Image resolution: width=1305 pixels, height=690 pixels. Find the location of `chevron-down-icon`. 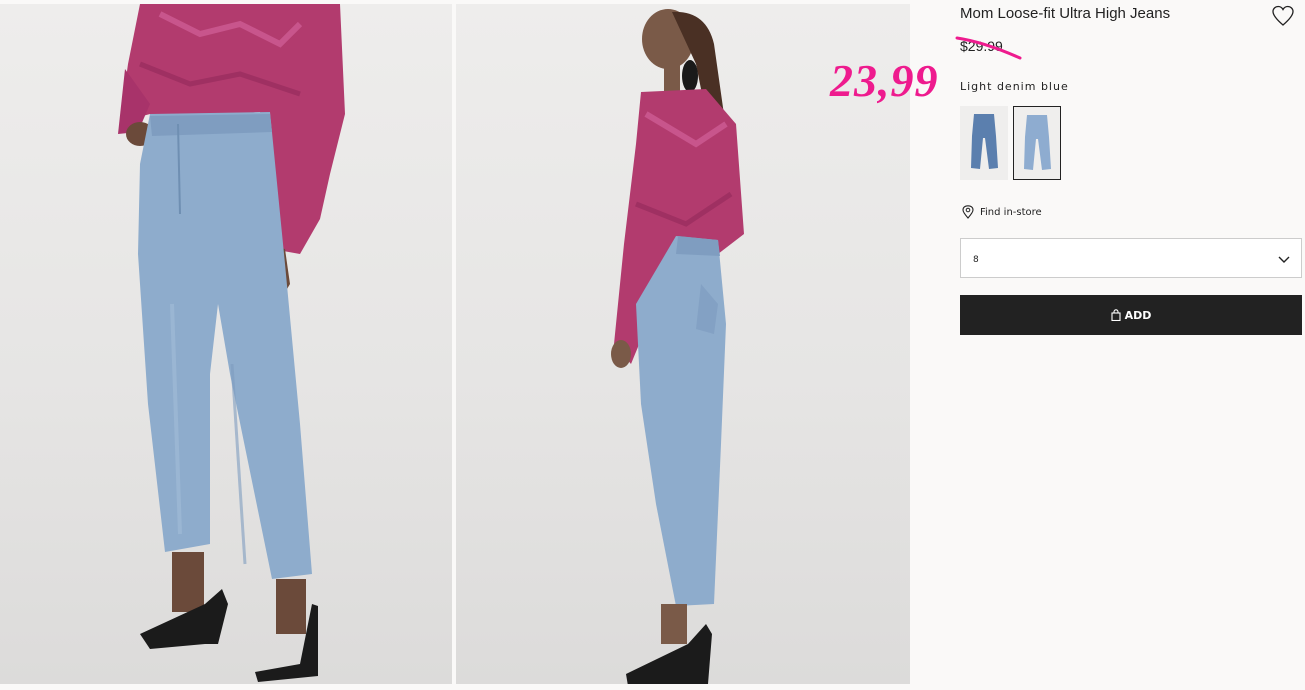

chevron-down-icon is located at coordinates (1284, 259).